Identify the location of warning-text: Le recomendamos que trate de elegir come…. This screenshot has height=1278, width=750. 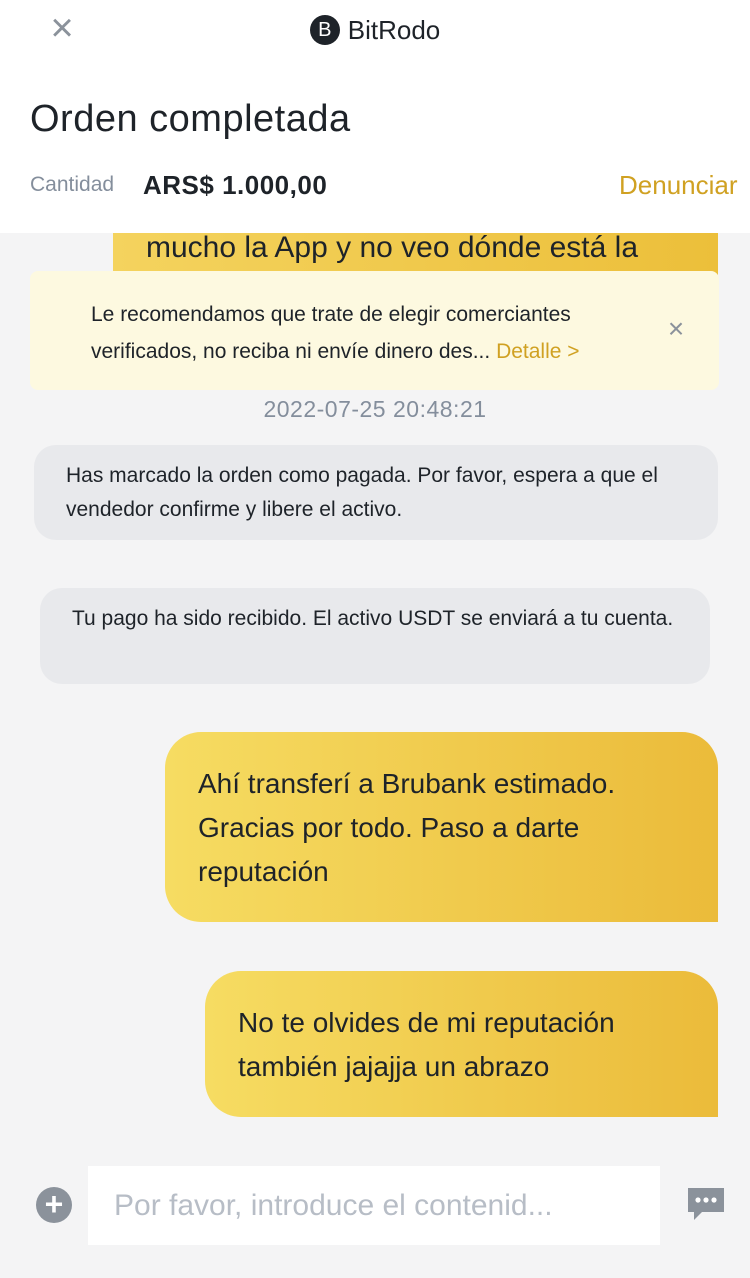
(376, 333).